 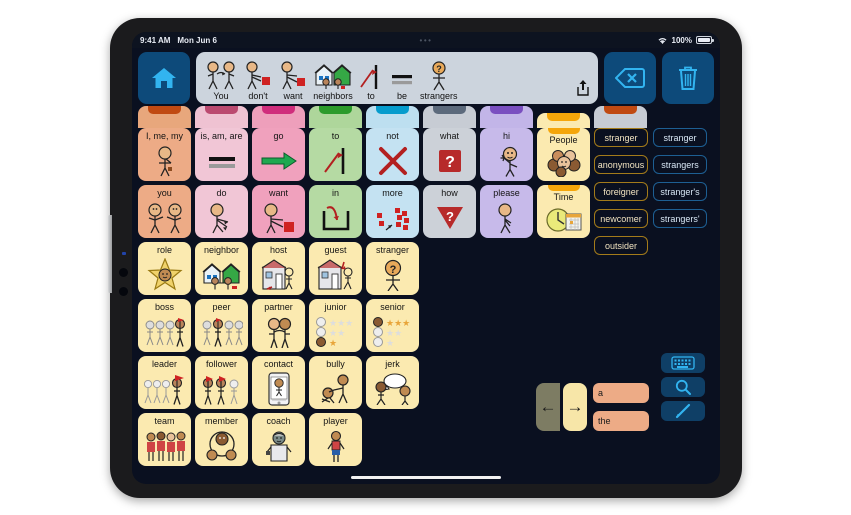 I want to click on tab-verbs, so click(x=278, y=117).